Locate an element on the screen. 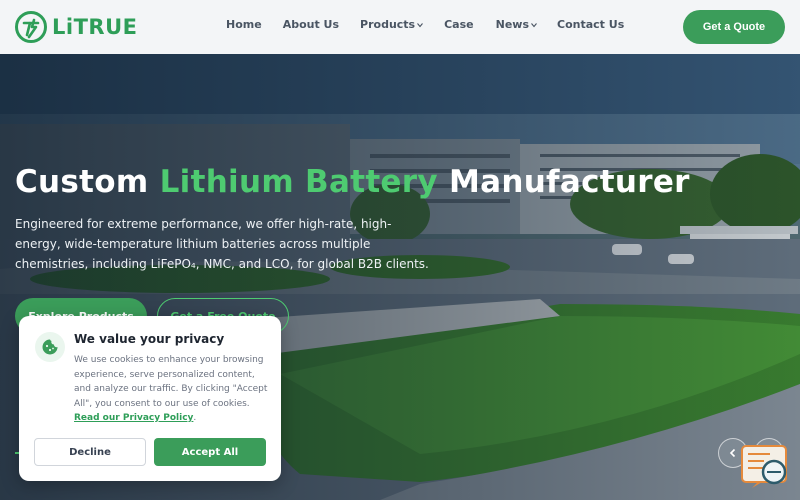 The width and height of the screenshot is (800, 500). cookie-title: We value your privacy is located at coordinates (149, 339).